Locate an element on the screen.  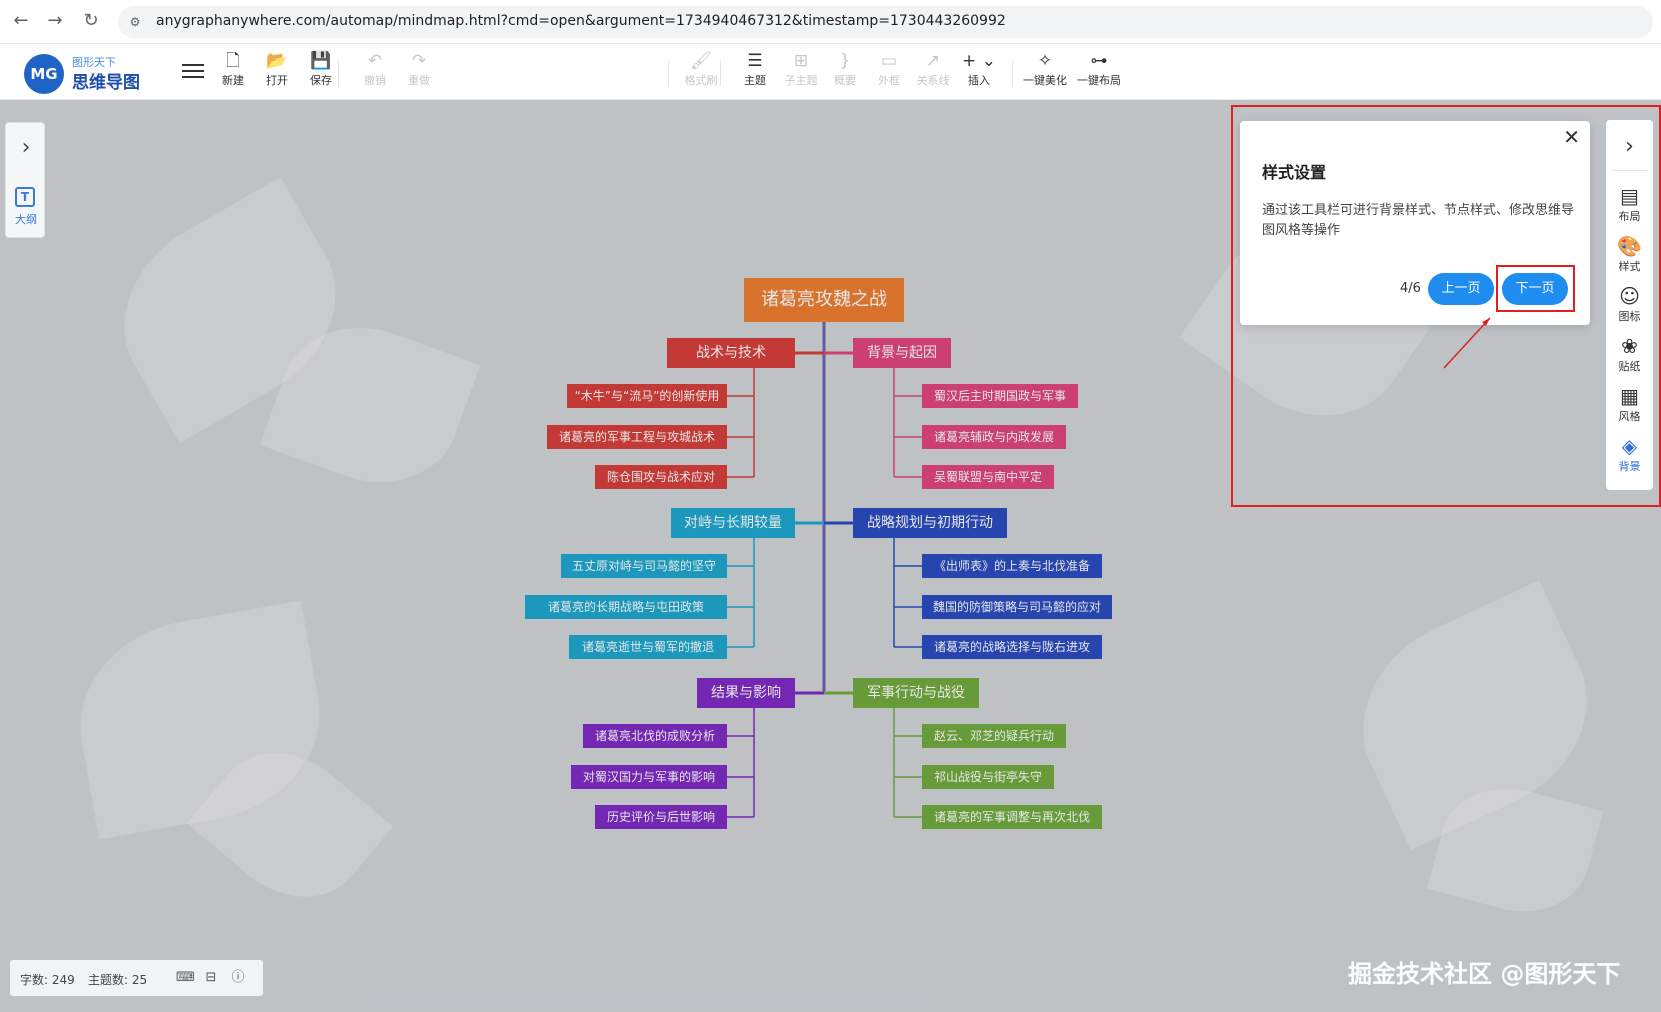
horizontal-scrollbar is located at coordinates (649, 1002).